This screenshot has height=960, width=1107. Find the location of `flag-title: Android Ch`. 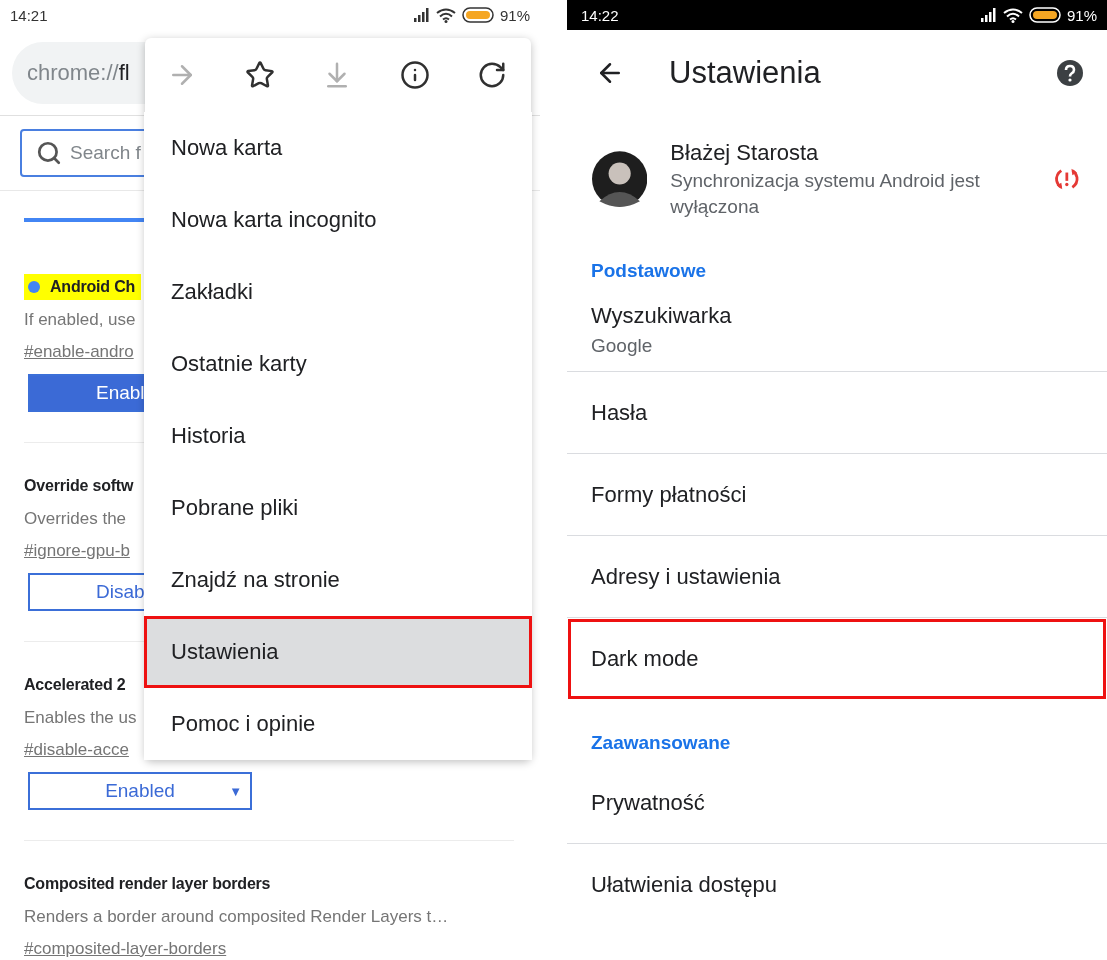

flag-title: Android Ch is located at coordinates (83, 287).